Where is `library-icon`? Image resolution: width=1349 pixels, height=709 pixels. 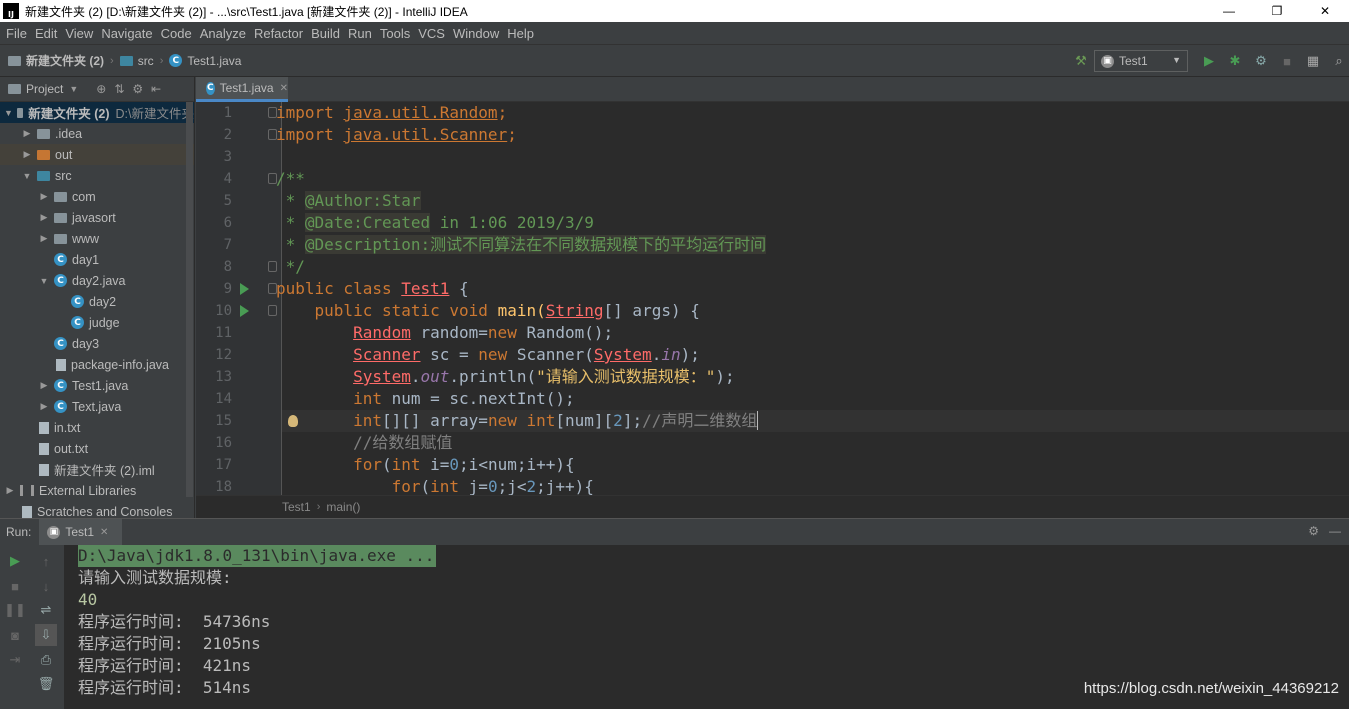
library-icon is located at coordinates (27, 490).